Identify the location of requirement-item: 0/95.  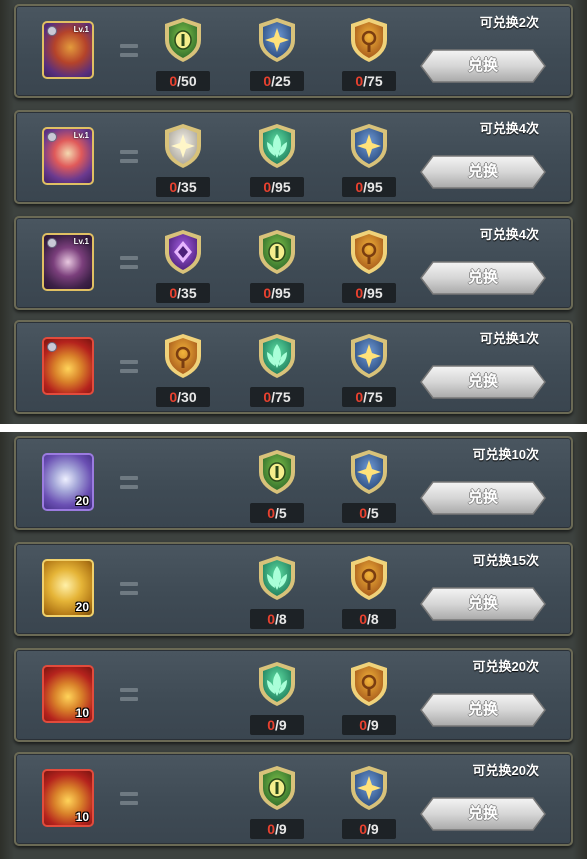
(369, 266).